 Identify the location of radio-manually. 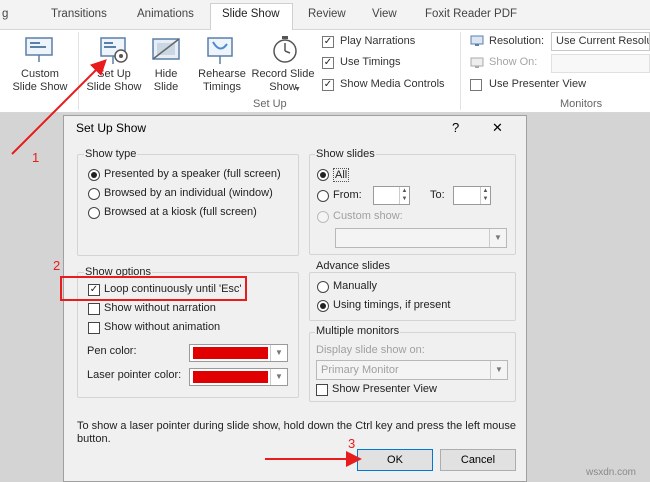
(323, 287).